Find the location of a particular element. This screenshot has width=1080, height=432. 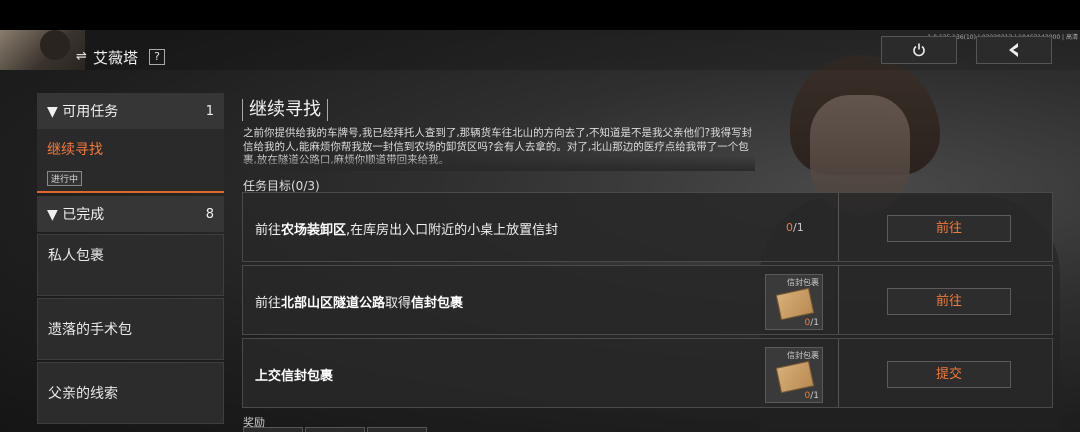

objective-row: 前往北部山区隧道公路取得信封包裹 信封包裹 0/1 前往 is located at coordinates (647, 300).